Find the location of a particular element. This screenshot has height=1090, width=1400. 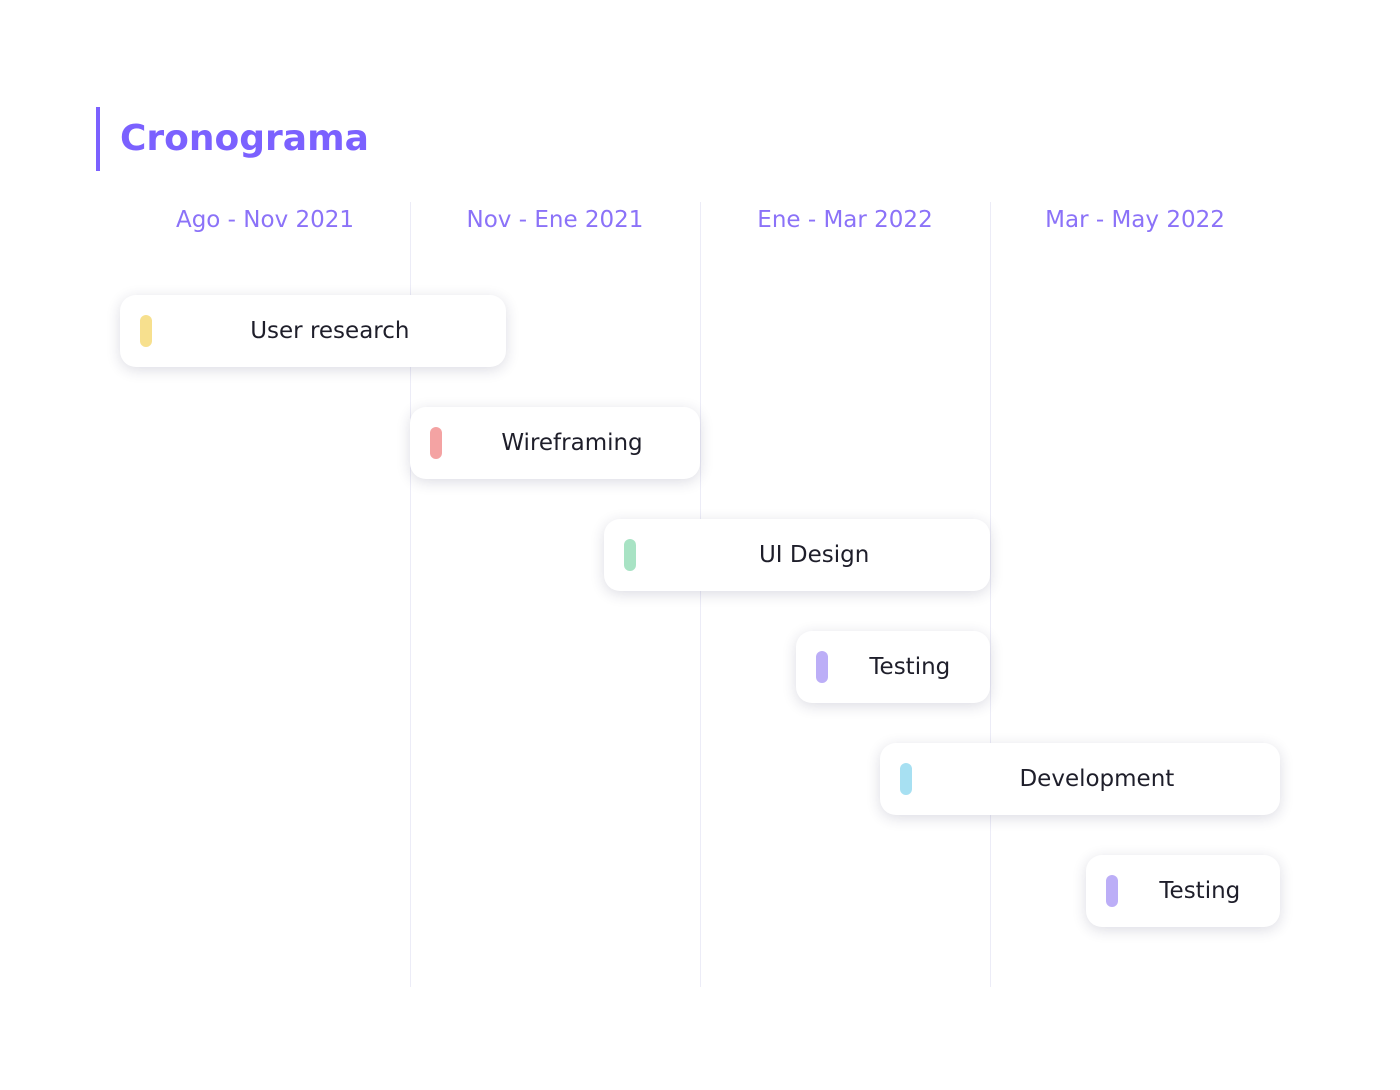

column-header-2: Nov - Ene 2021 is located at coordinates (555, 220).